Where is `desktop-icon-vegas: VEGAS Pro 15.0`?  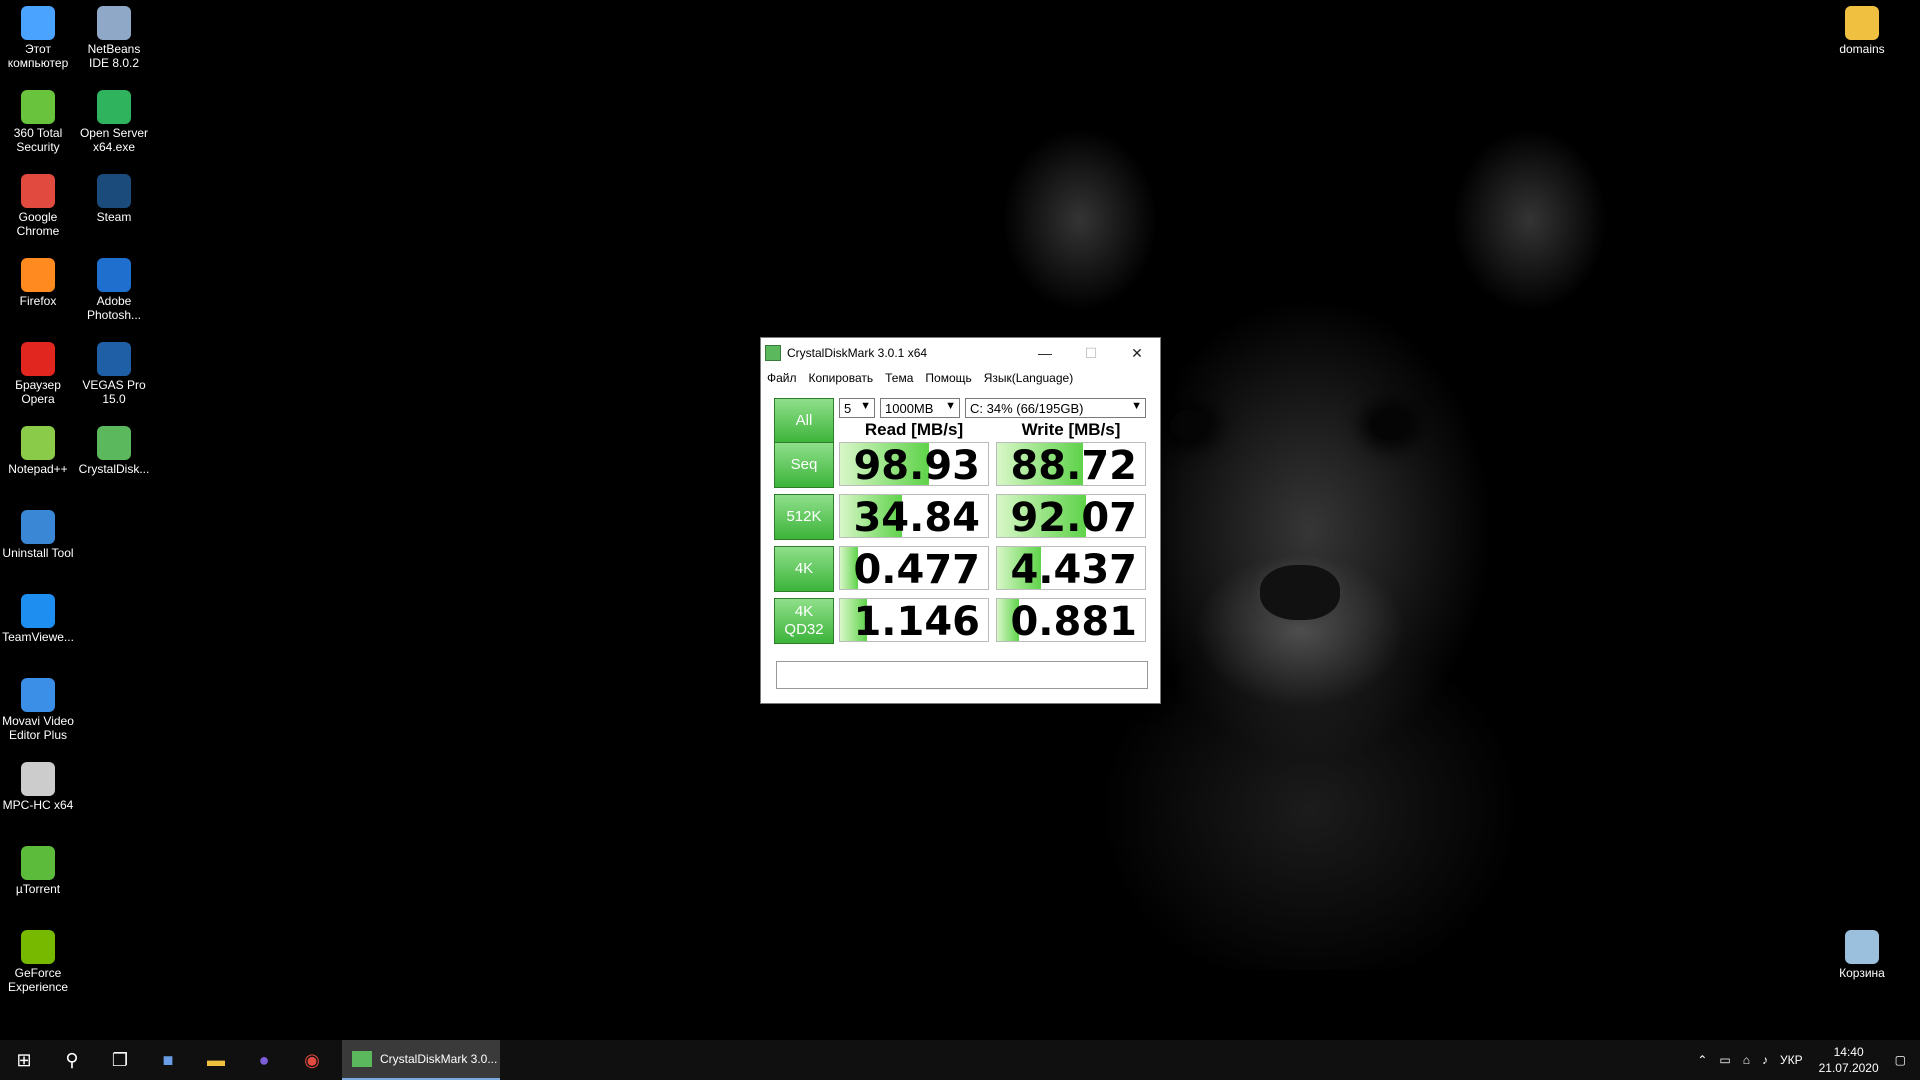 desktop-icon-vegas: VEGAS Pro 15.0 is located at coordinates (114, 371).